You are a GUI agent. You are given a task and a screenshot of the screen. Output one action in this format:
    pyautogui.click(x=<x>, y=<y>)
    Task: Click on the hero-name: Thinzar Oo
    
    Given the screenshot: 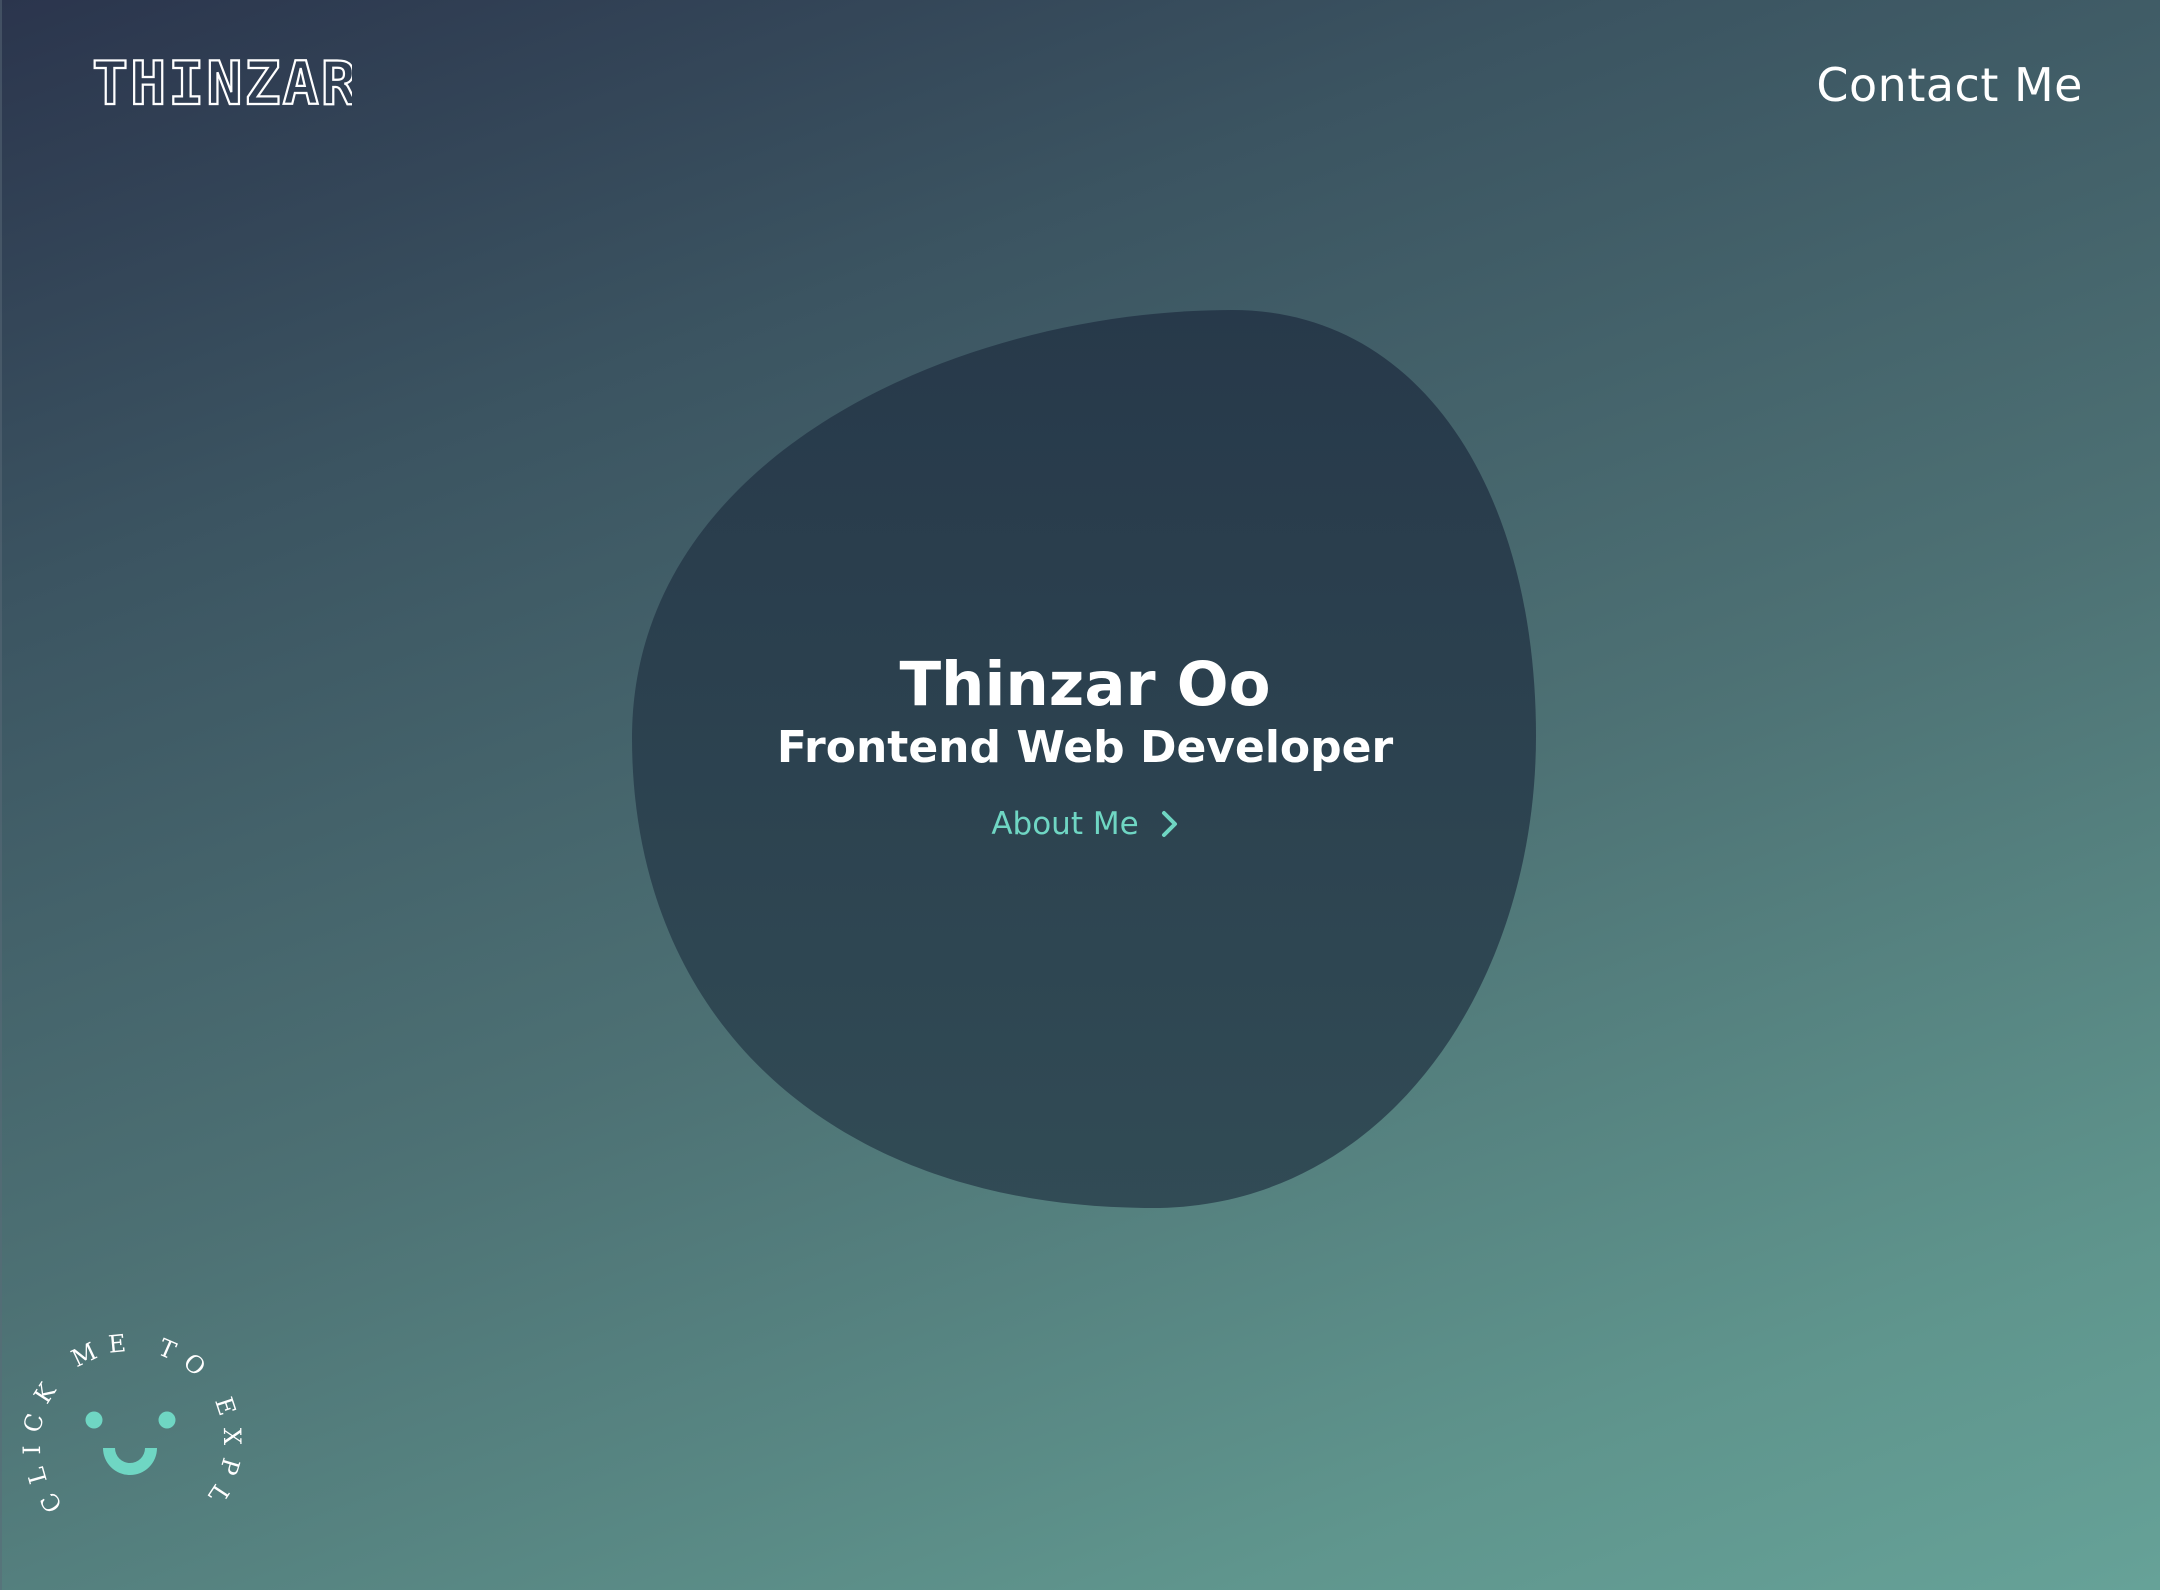 What is the action you would take?
    pyautogui.click(x=1085, y=684)
    